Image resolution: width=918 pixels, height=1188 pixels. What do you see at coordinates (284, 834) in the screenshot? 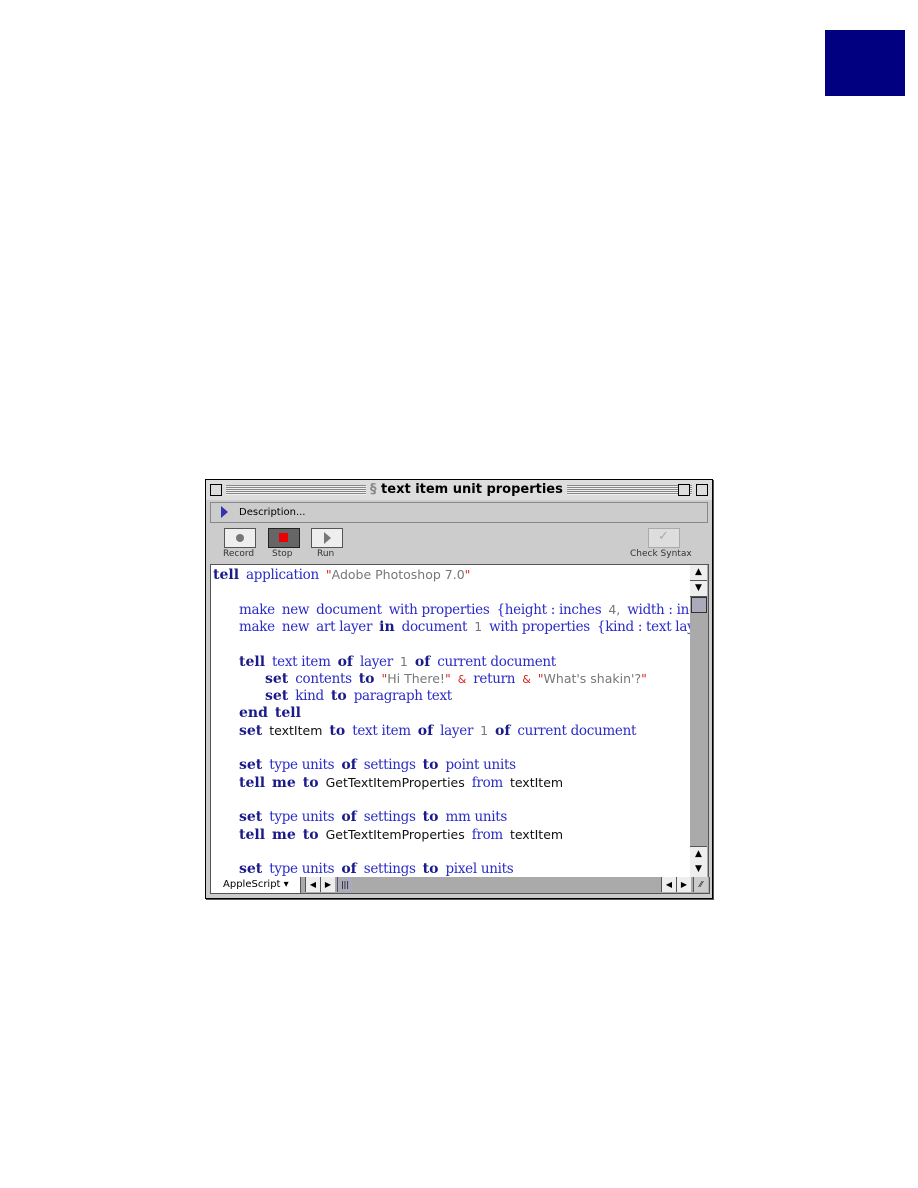
I see `code-token-kw: me` at bounding box center [284, 834].